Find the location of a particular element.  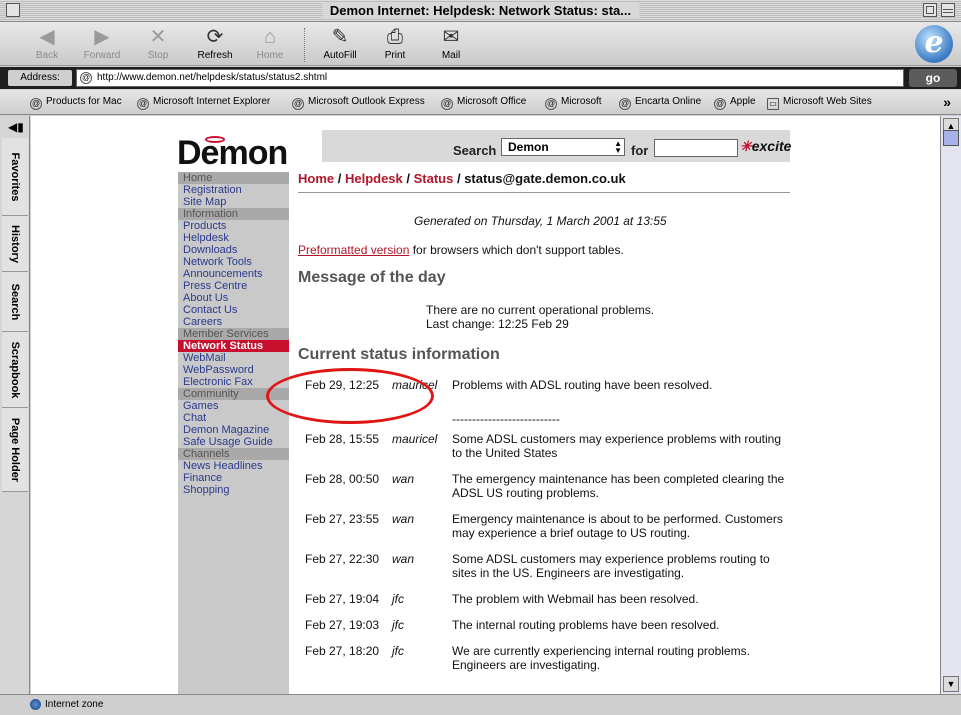

nav-item: Press Centre is located at coordinates (233, 286).